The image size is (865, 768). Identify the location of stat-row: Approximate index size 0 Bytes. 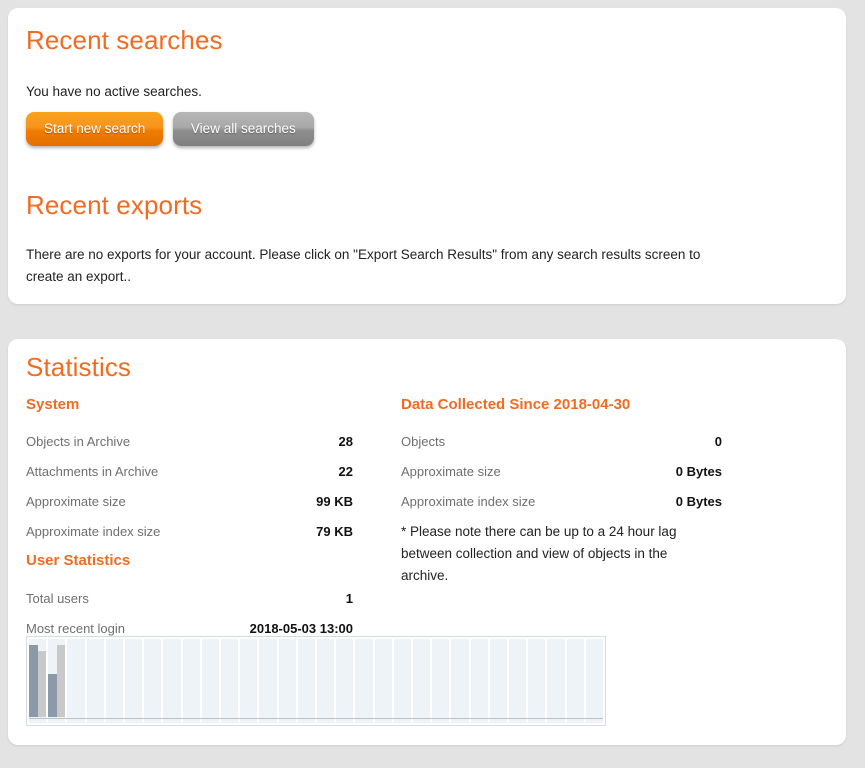
(561, 502).